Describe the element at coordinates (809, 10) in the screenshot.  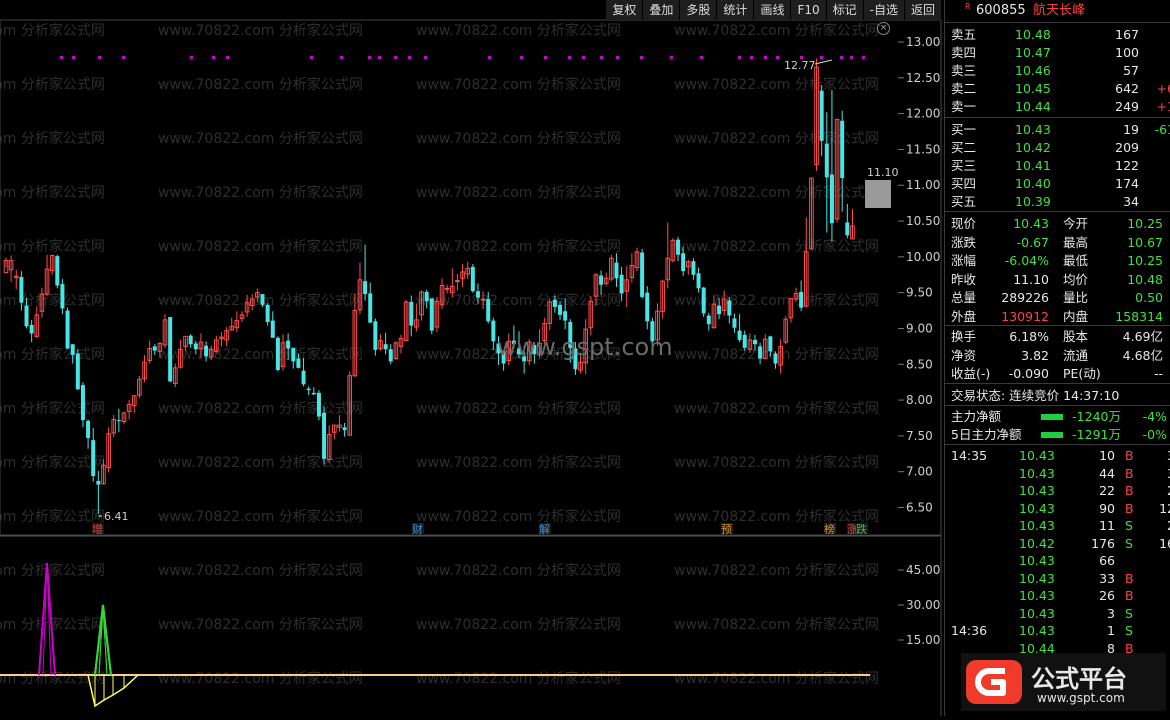
I see `toolbar-button: F10` at that location.